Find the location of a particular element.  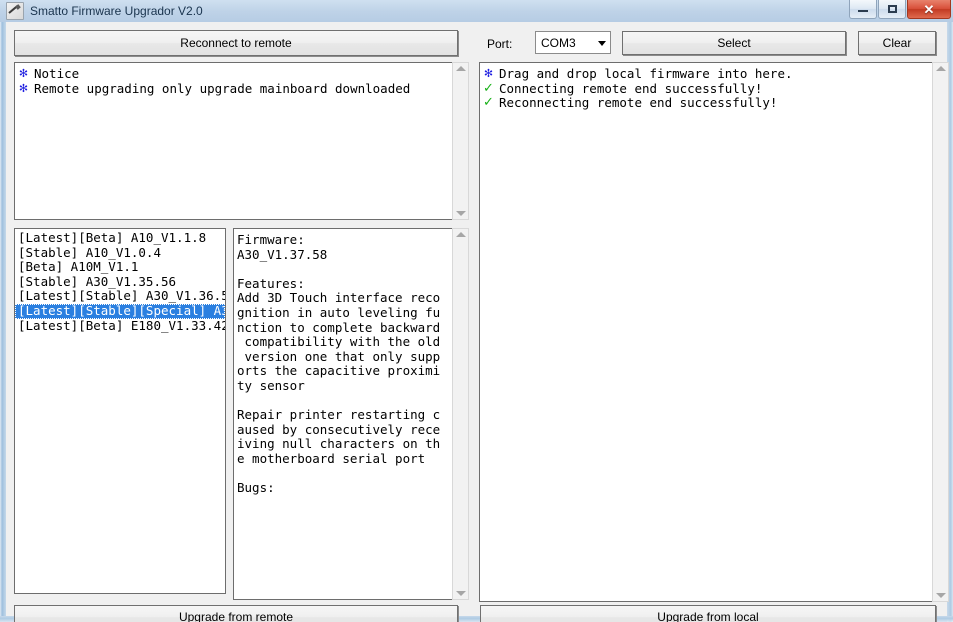

port-select: COM3 is located at coordinates (573, 42).